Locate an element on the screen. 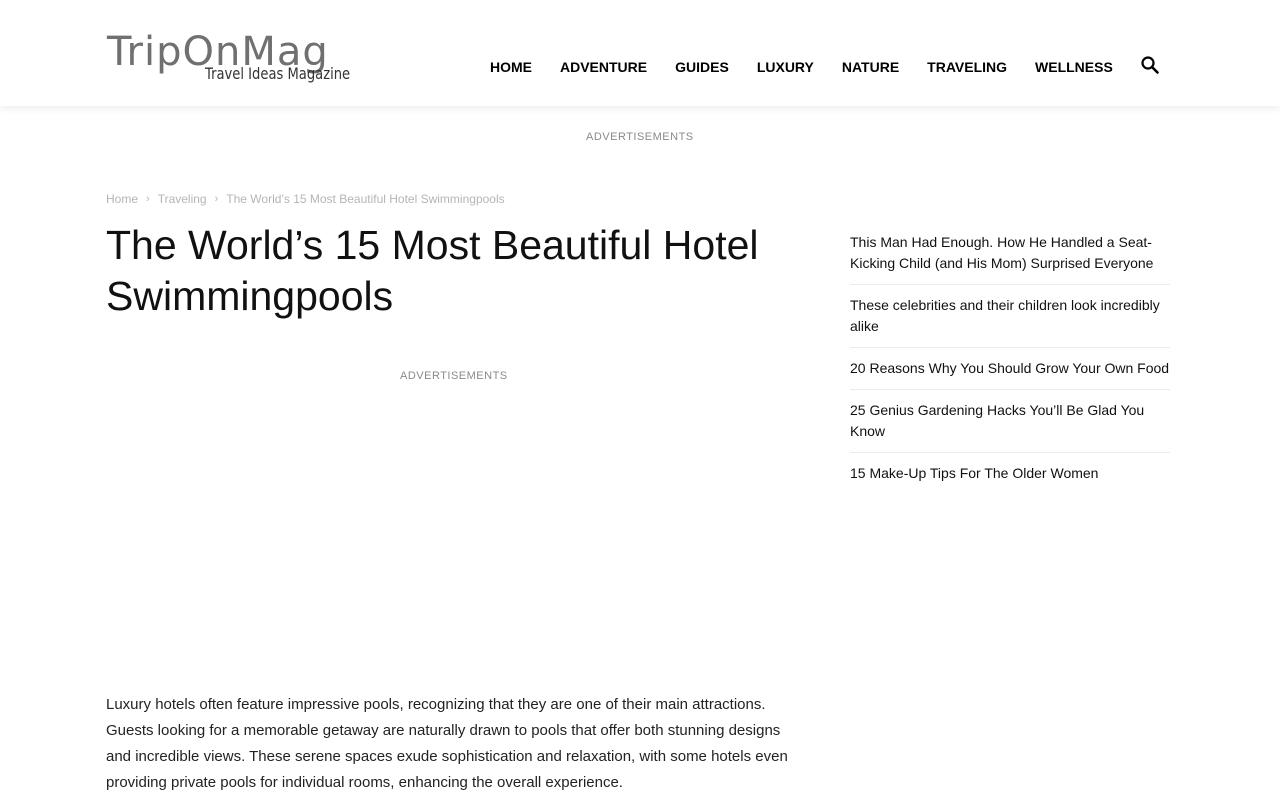  nav-traveling: TRAVELING is located at coordinates (967, 67).